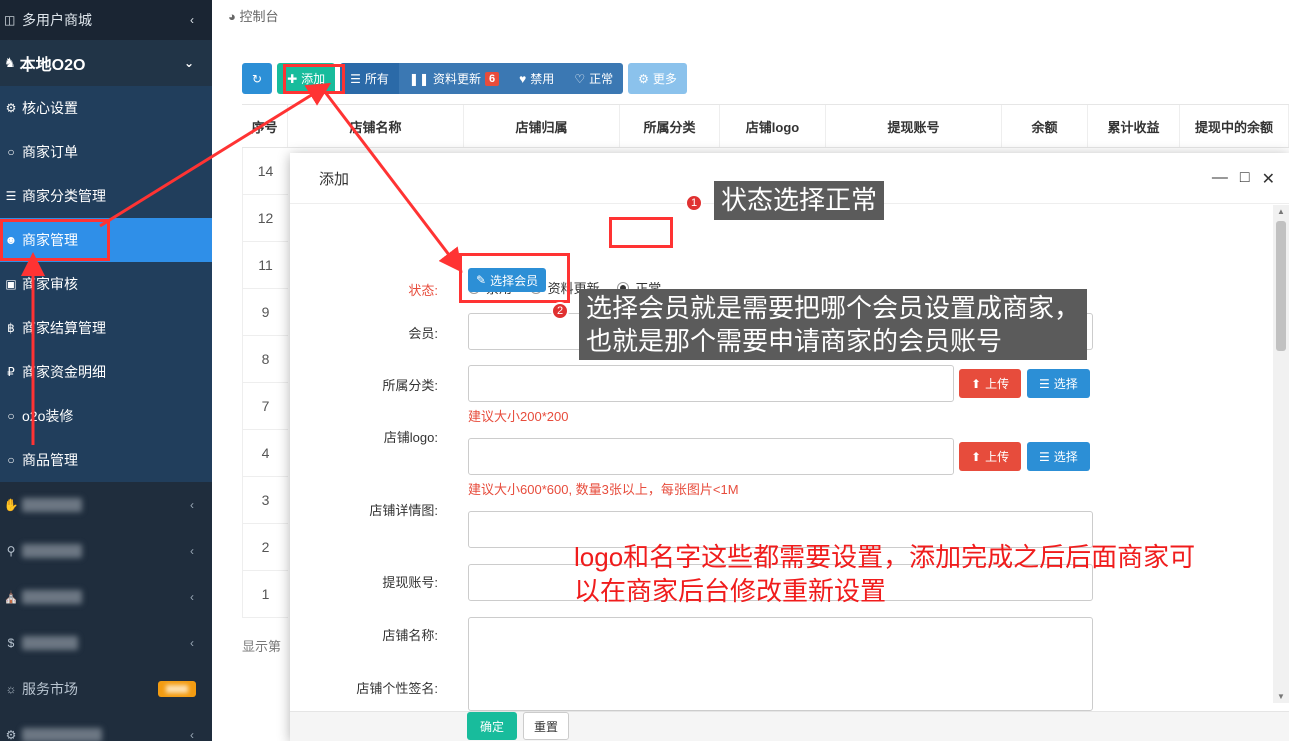  Describe the element at coordinates (106, 152) in the screenshot. I see `sidebar-item-orders: ○ 商家订单` at that location.